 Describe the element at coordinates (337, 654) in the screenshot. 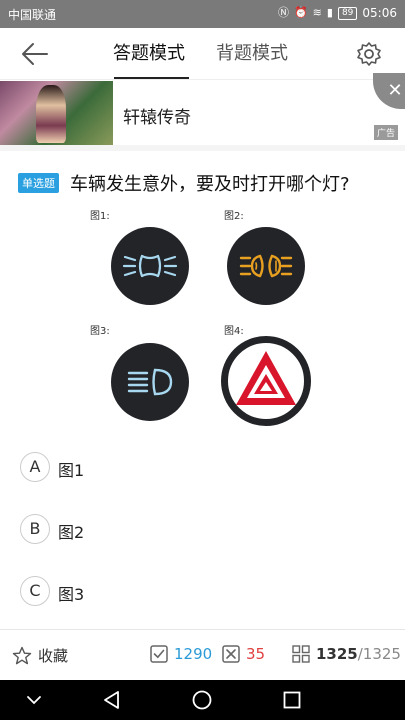

I see `current-question: 1325` at that location.